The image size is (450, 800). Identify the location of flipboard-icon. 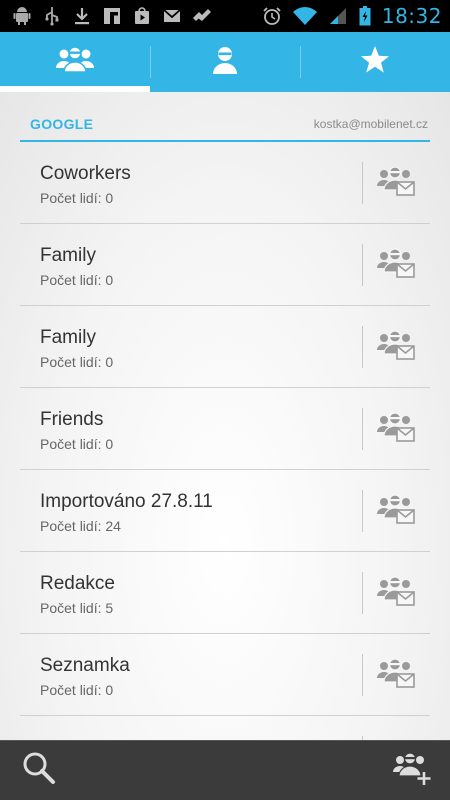
(112, 16).